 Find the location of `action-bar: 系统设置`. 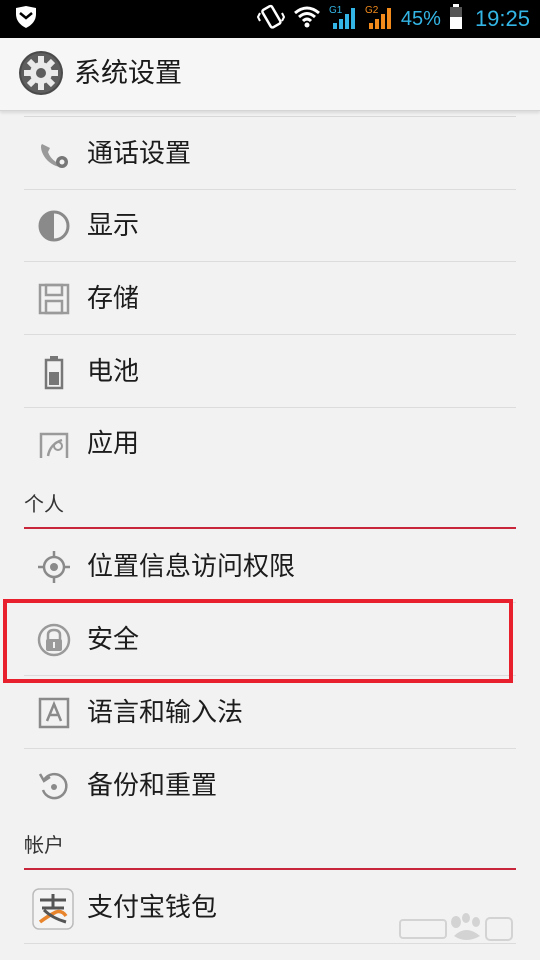

action-bar: 系统设置 is located at coordinates (270, 74).